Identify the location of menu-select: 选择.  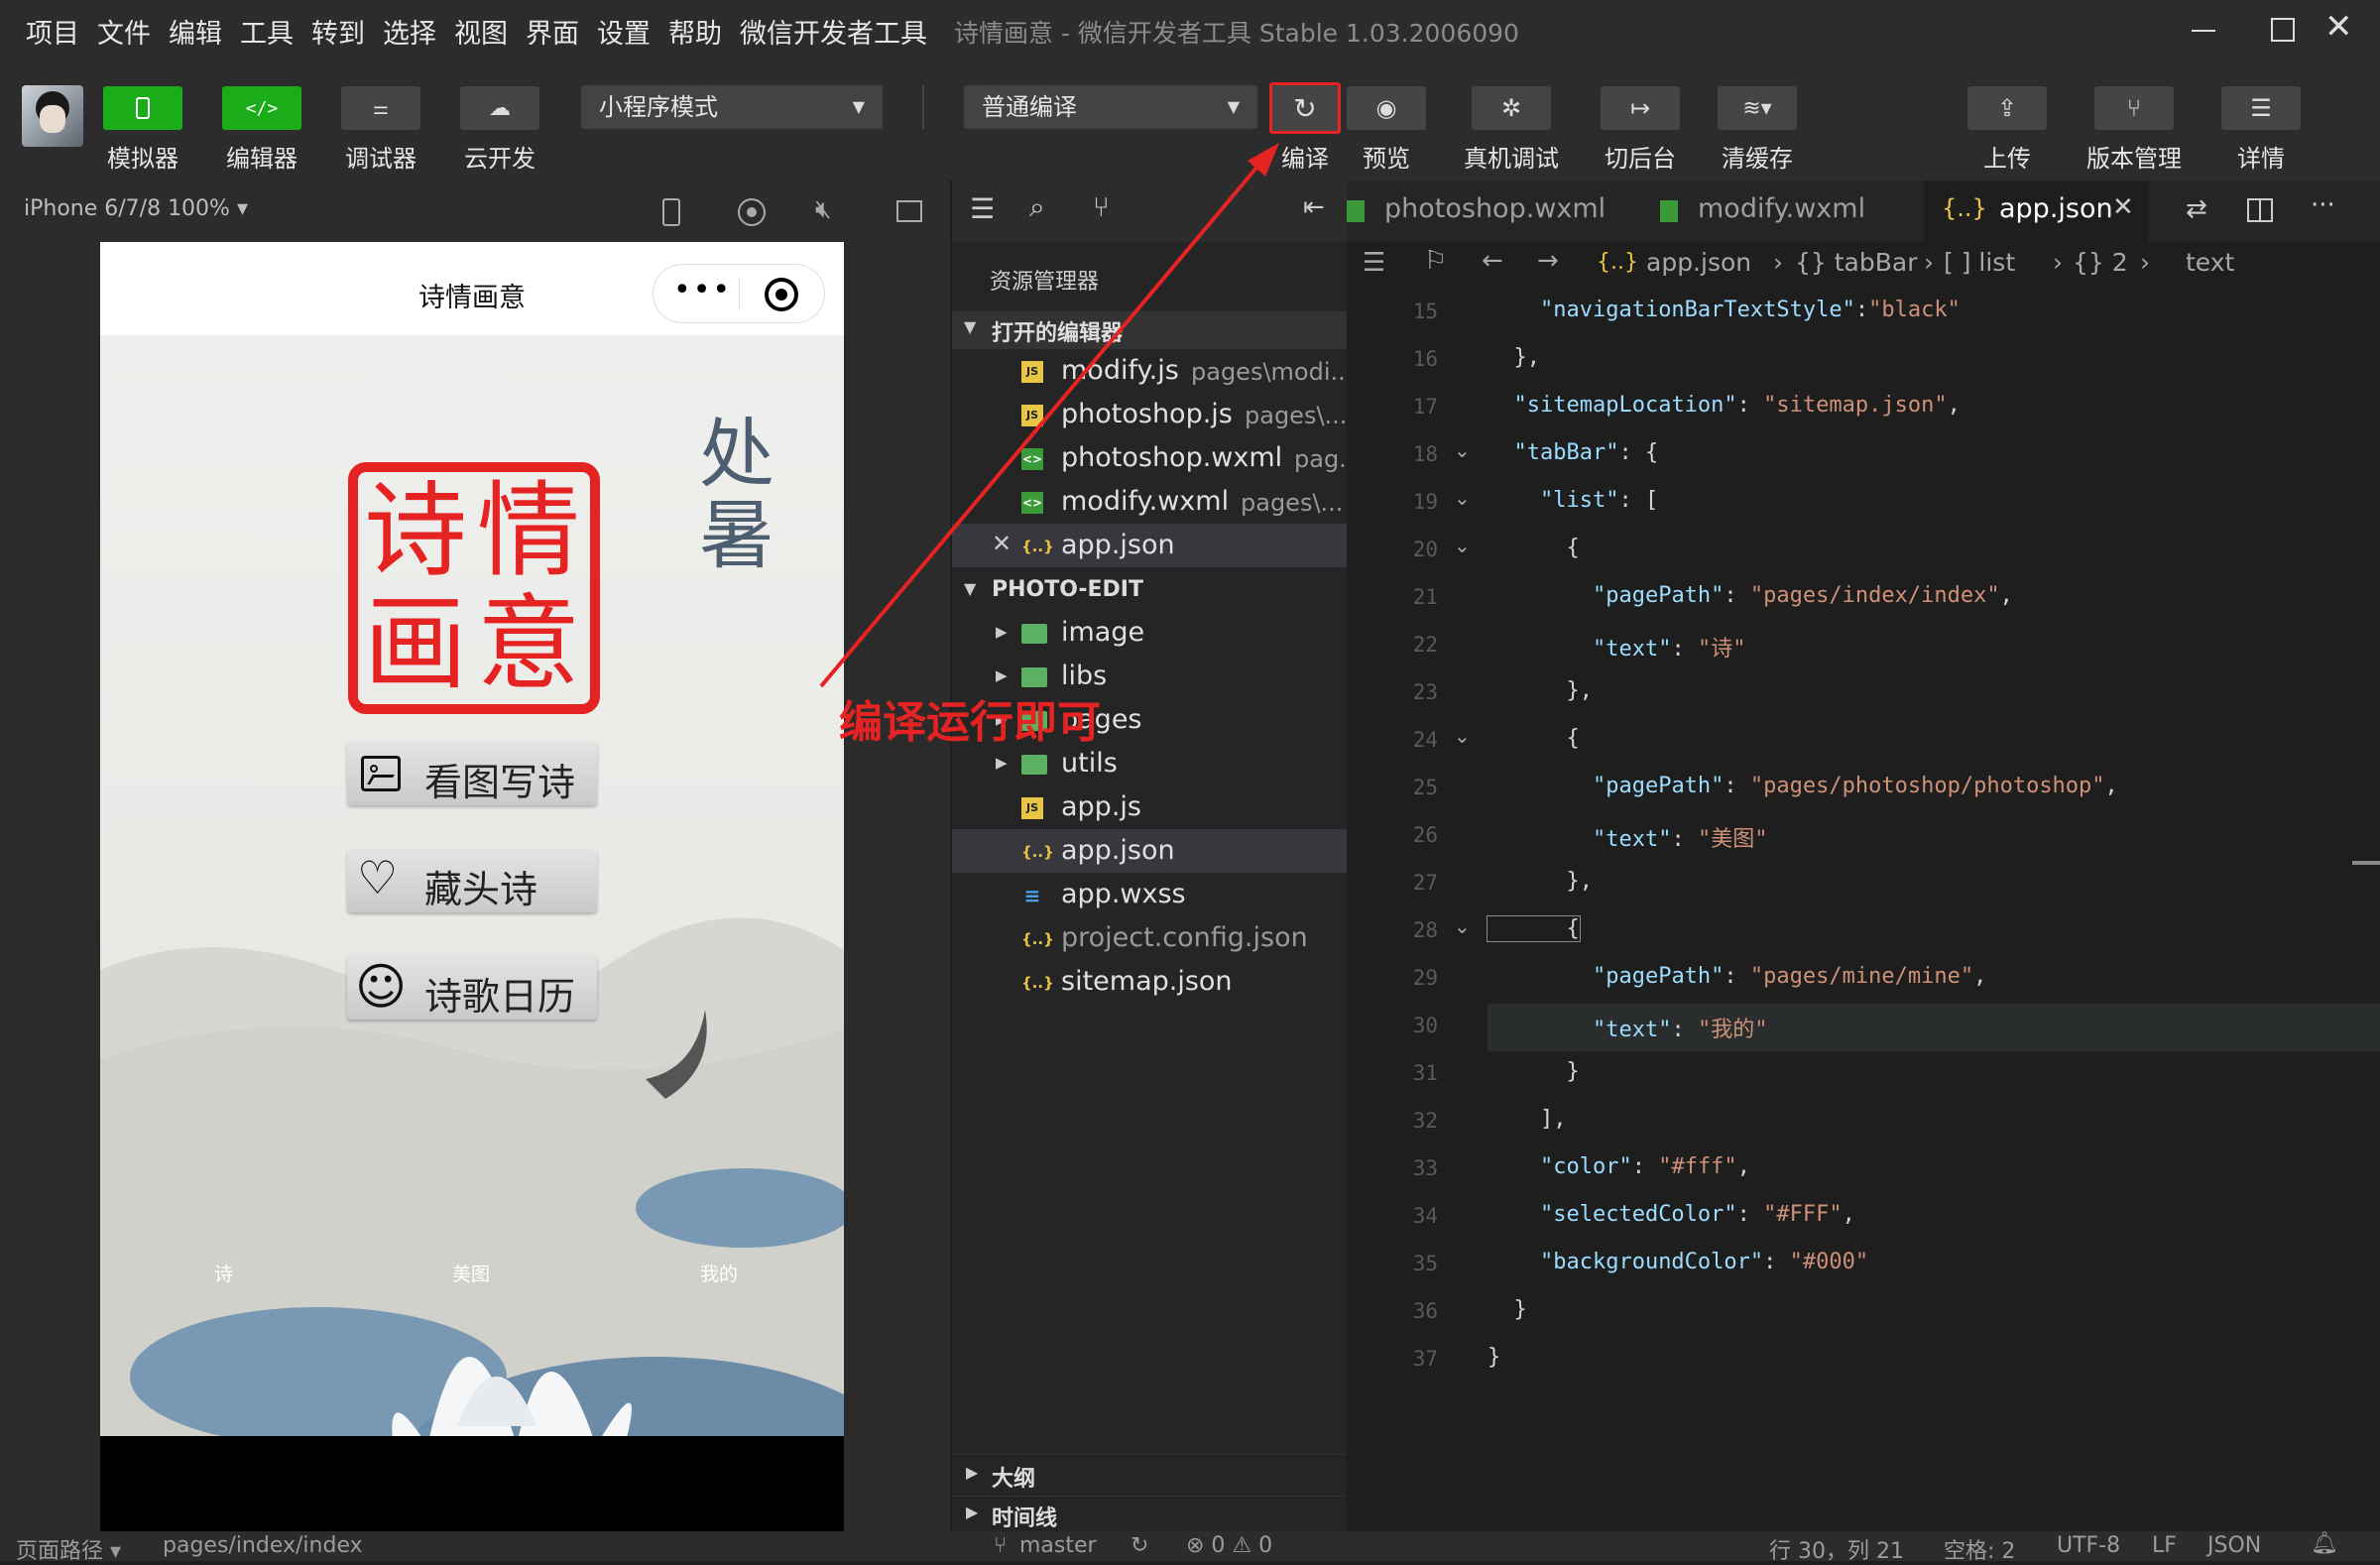
(409, 31).